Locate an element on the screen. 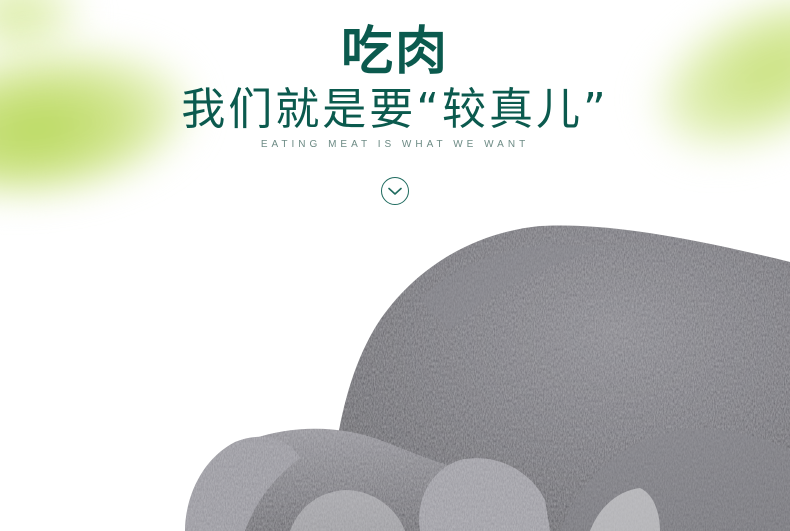 This screenshot has width=790, height=531. chevron-down-icon is located at coordinates (395, 191).